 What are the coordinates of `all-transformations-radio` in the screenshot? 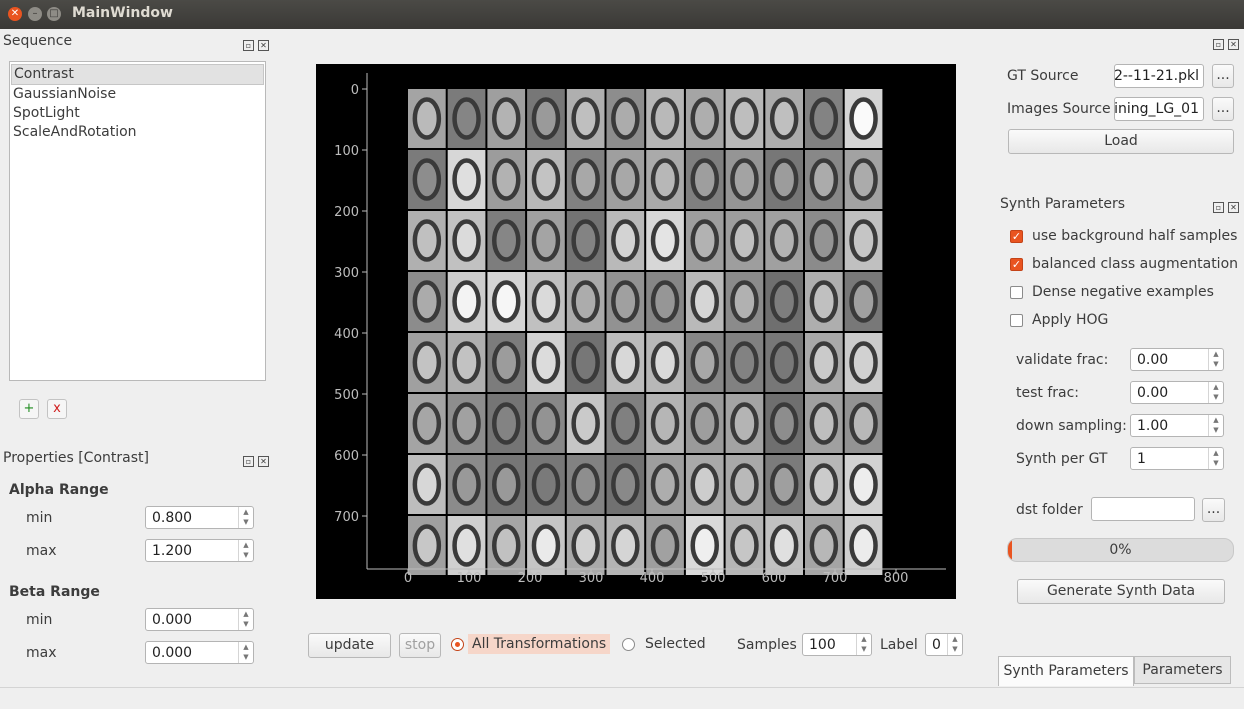 It's located at (457, 644).